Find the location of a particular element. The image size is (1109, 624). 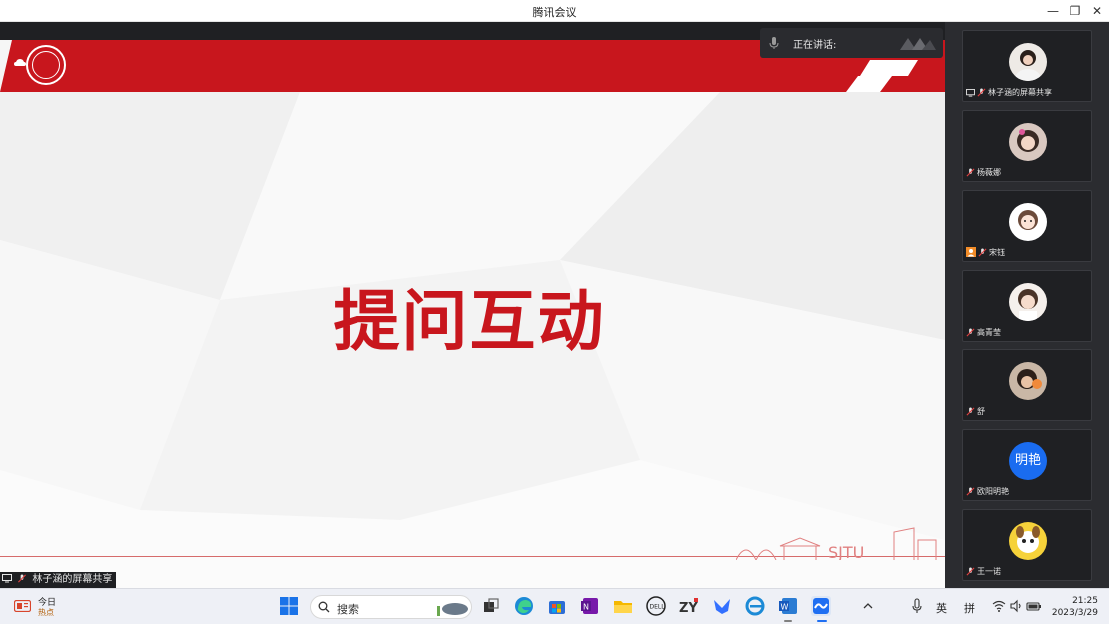

battery-icon is located at coordinates (1034, 606).